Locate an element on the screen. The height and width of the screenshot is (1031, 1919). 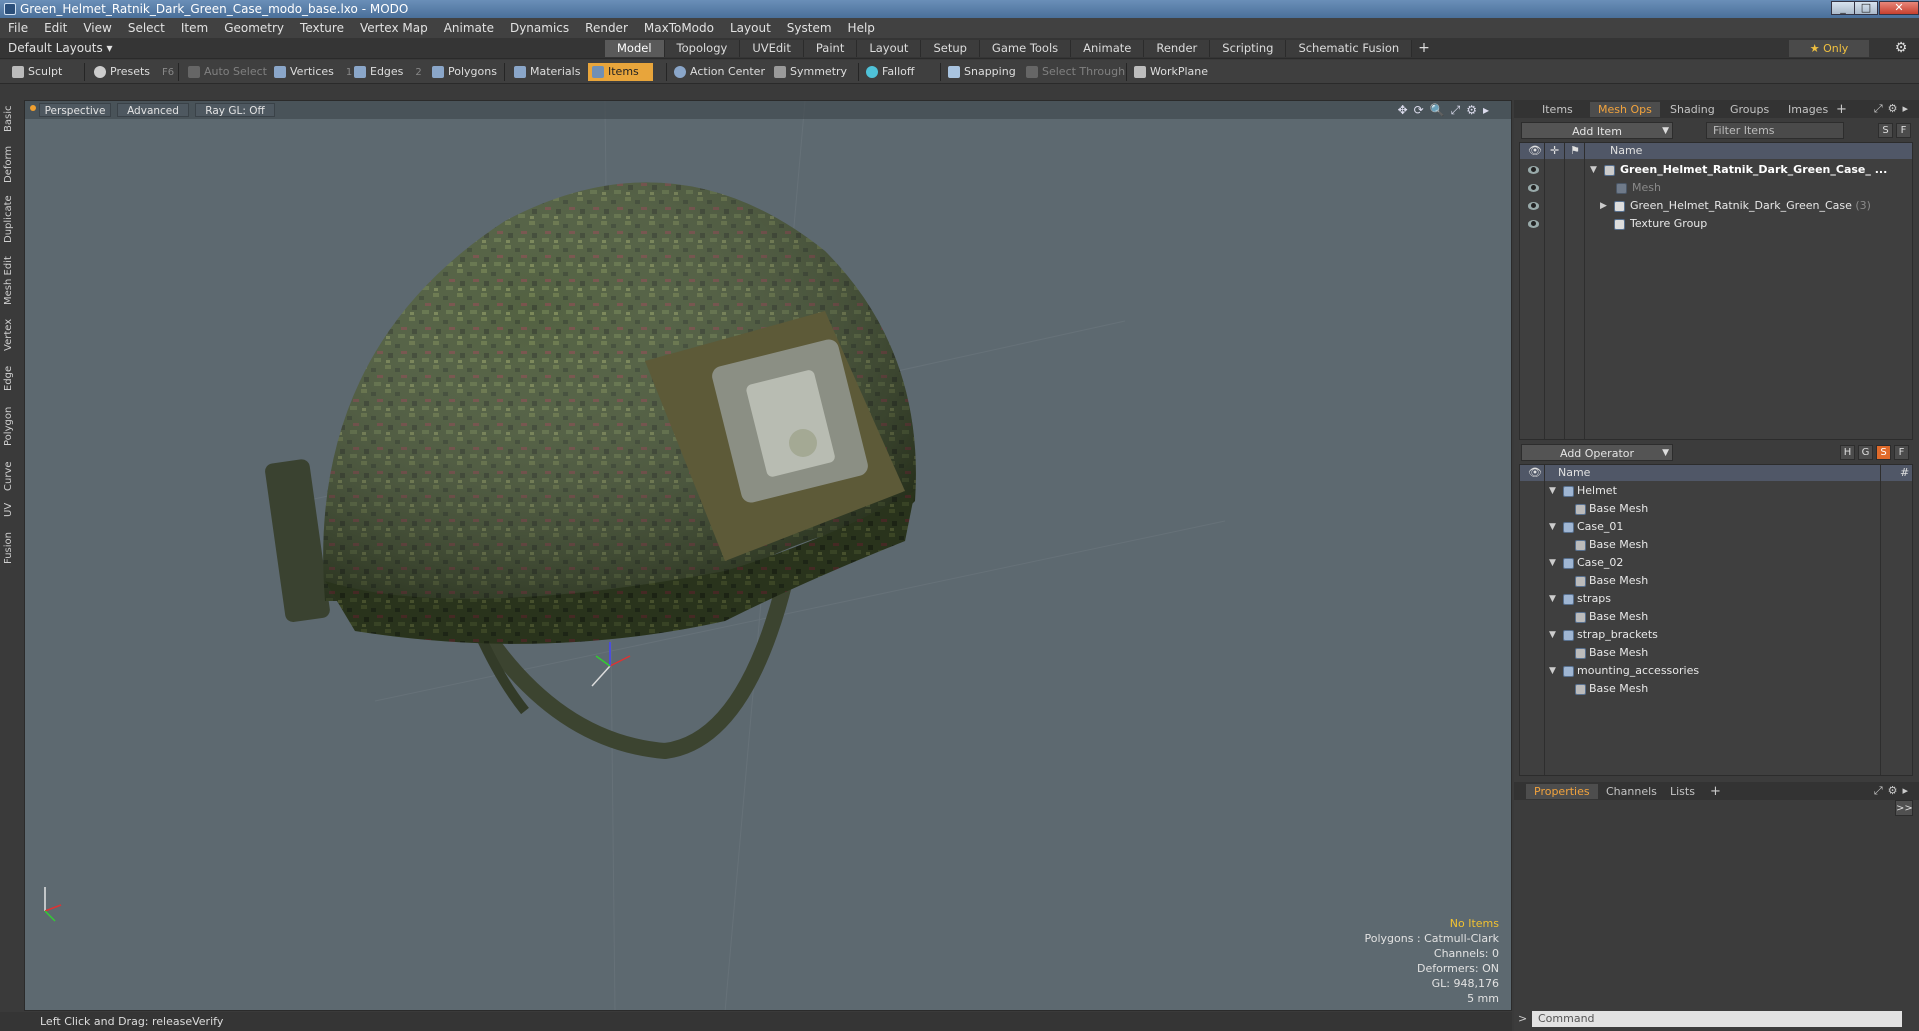
tab-topology: Topology is located at coordinates (702, 48).